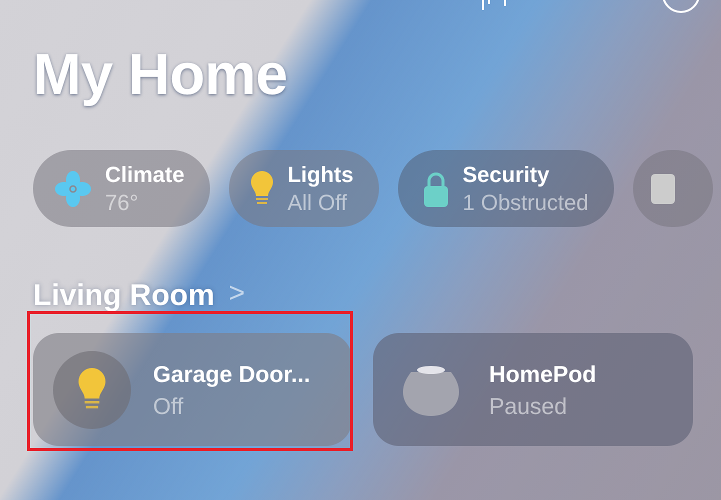 The width and height of the screenshot is (721, 500). Describe the element at coordinates (160, 75) in the screenshot. I see `page-title: My Home` at that location.